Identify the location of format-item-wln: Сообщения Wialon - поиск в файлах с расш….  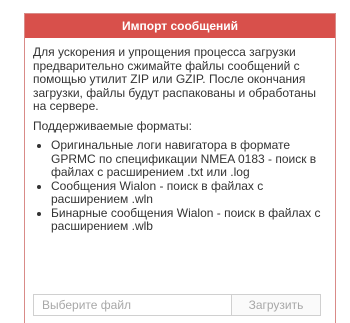
(189, 193).